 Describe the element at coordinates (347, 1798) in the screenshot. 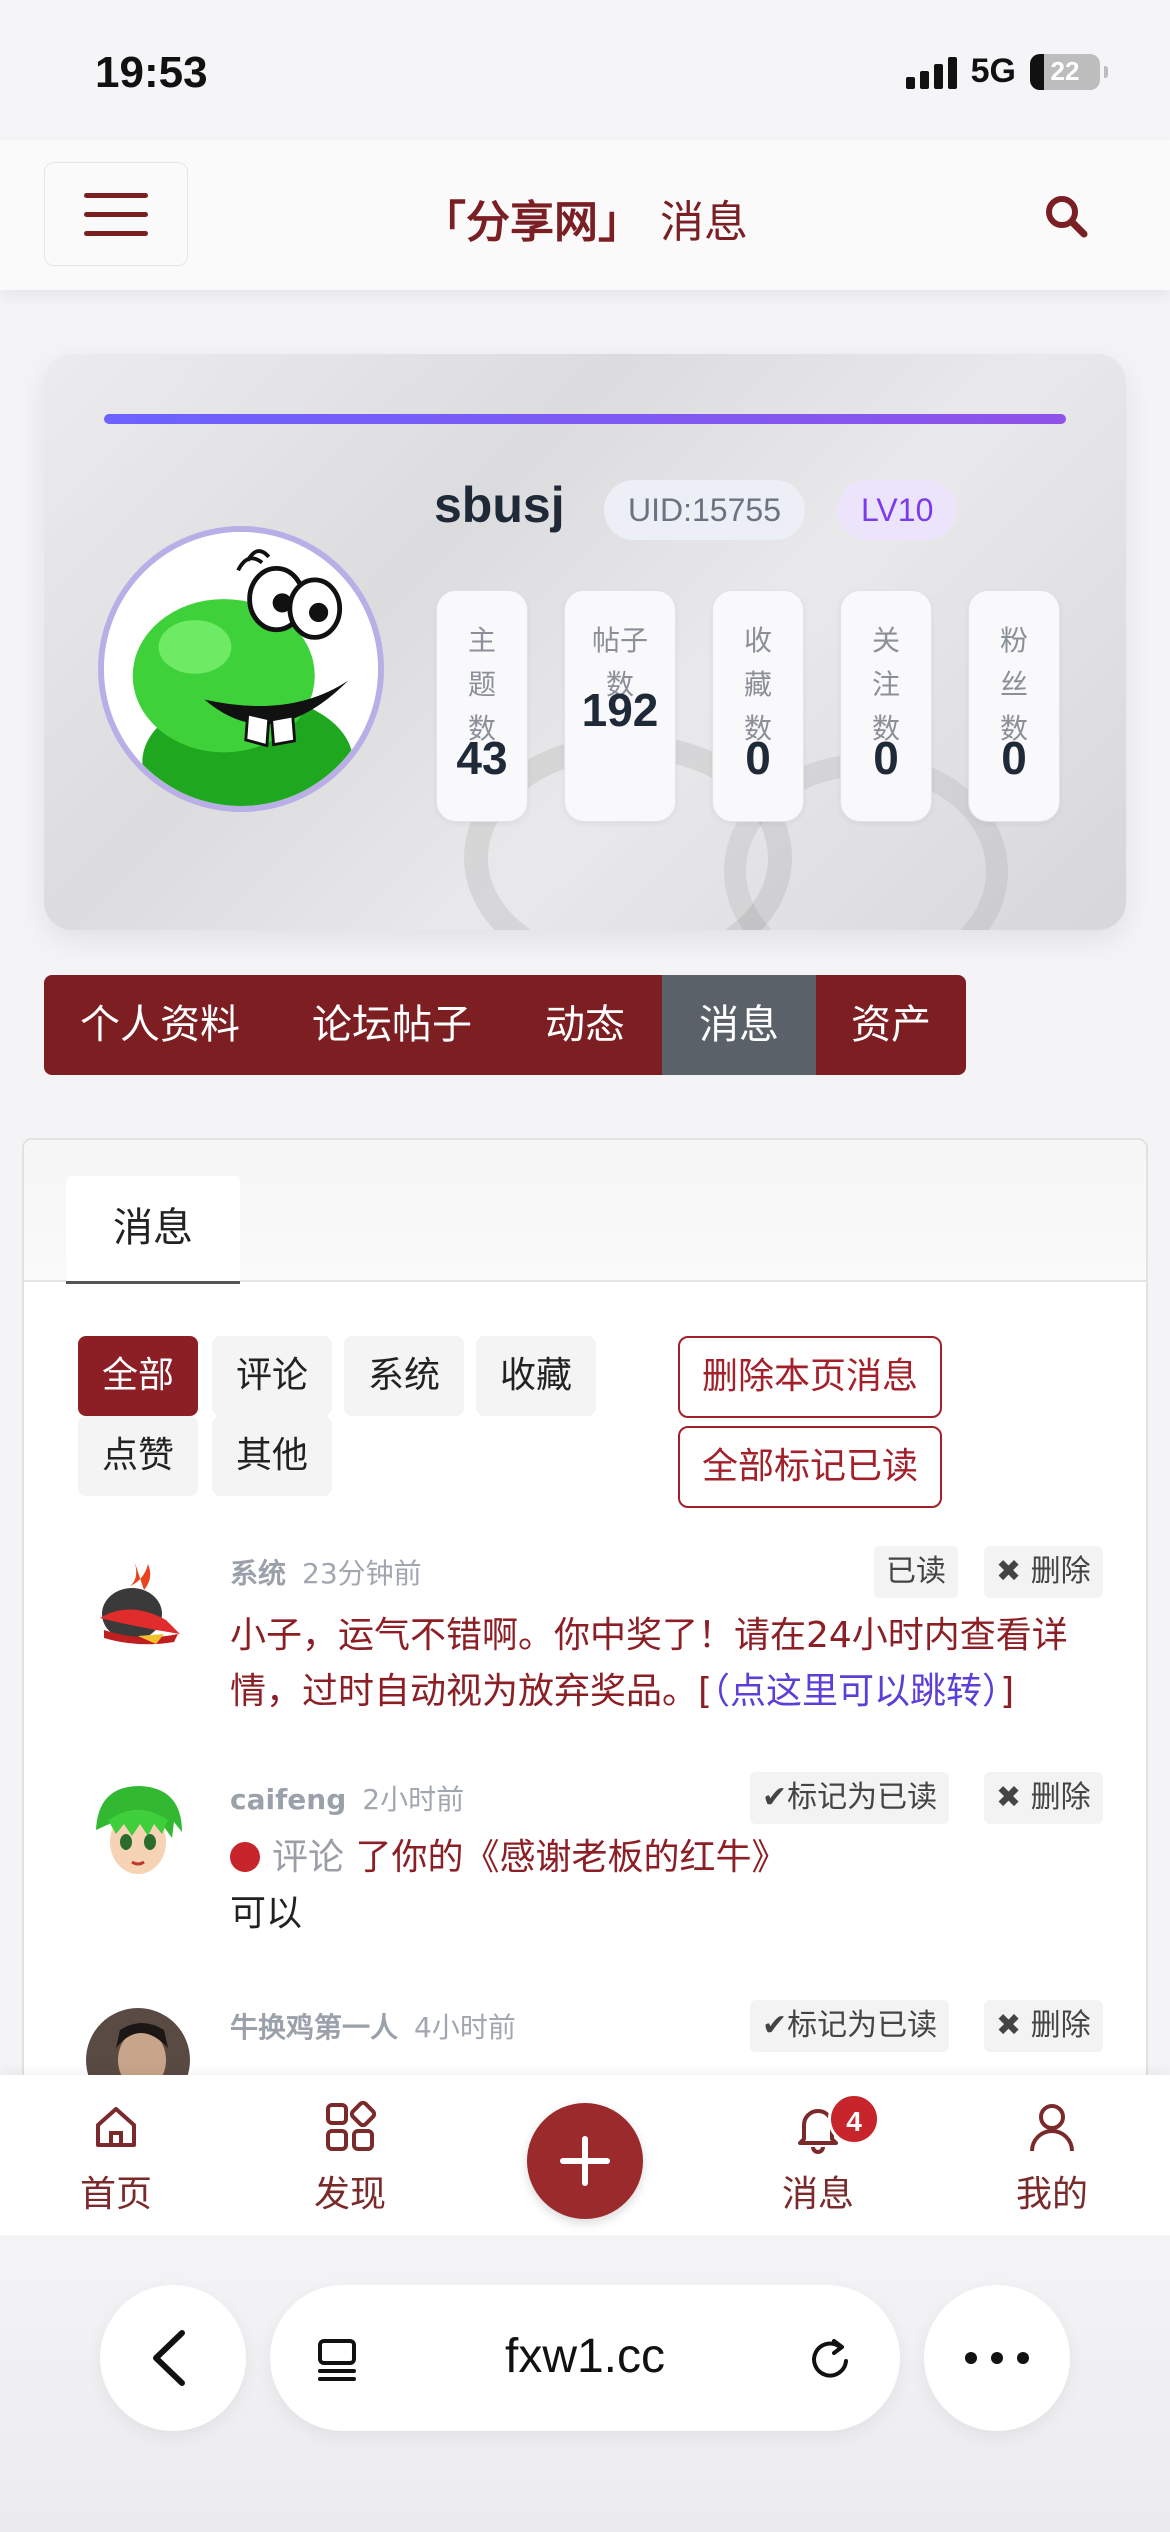

I see `message-meta: caifeng 2小时前` at that location.